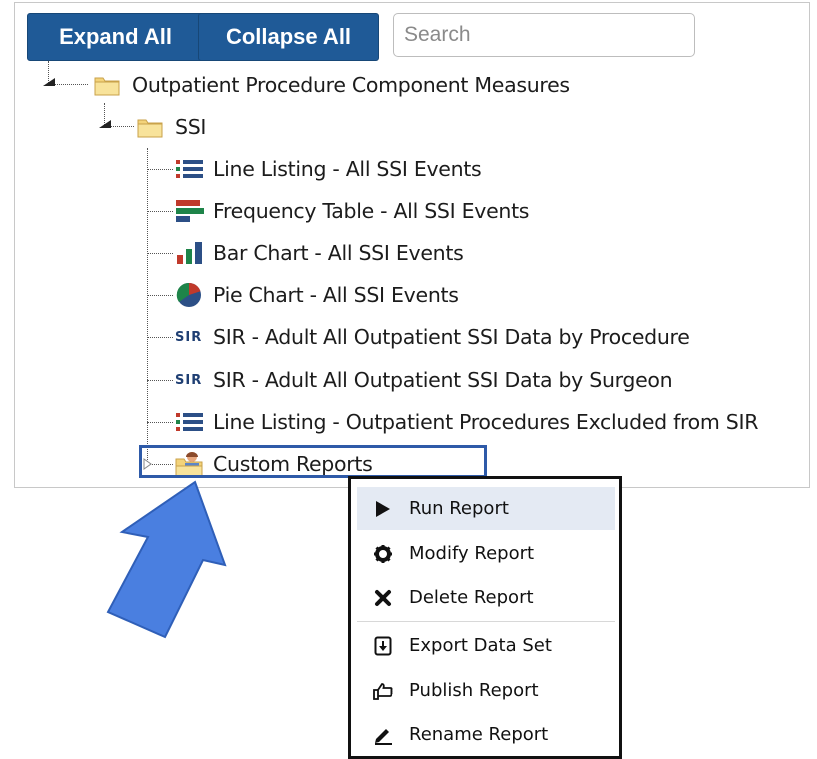 The height and width of the screenshot is (759, 817). I want to click on menu-item-label: Modify Report, so click(472, 553).